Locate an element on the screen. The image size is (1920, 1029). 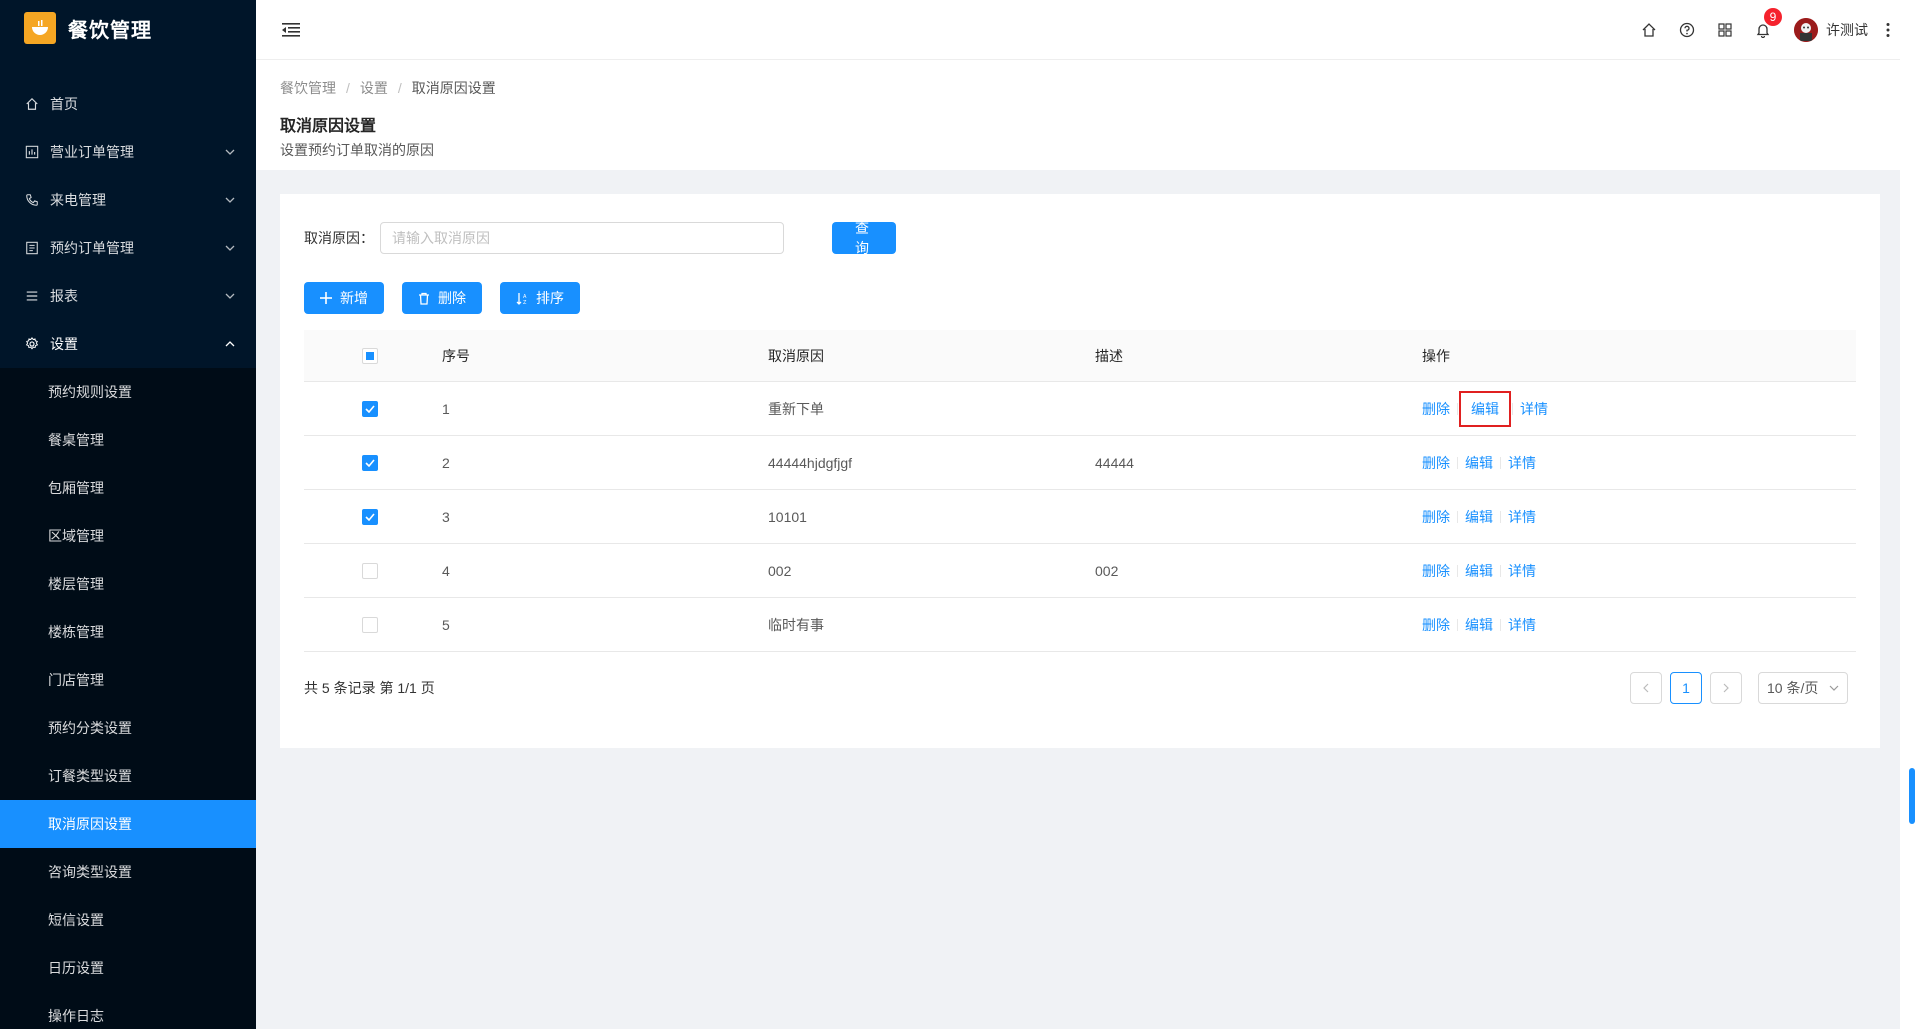
submenu-item: 包厢管理 is located at coordinates (128, 488).